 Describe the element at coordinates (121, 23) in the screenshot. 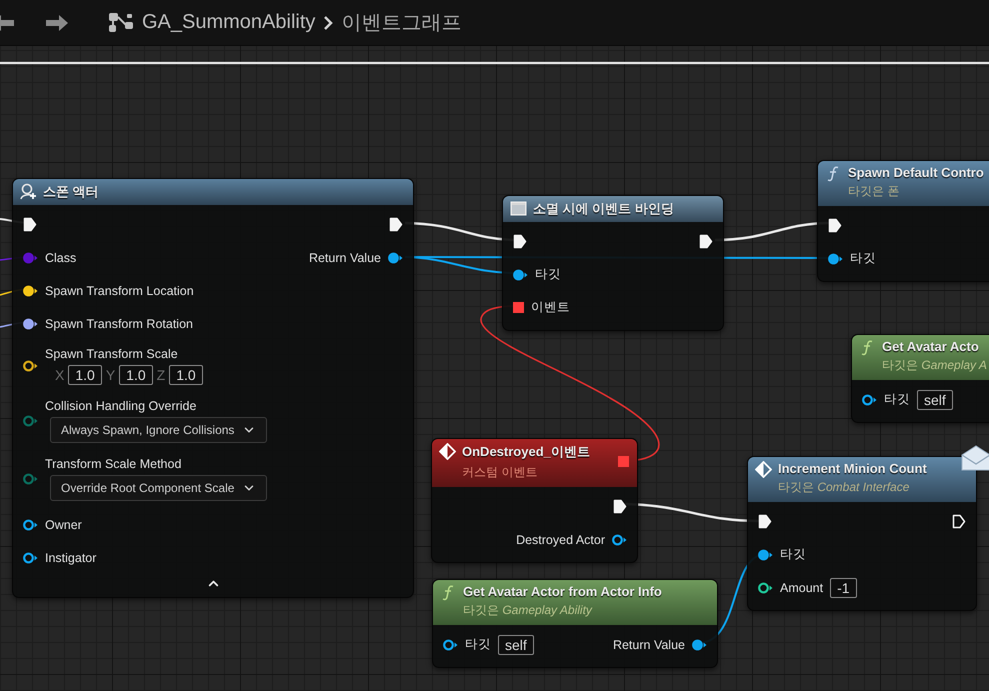

I see `graph-icon` at that location.